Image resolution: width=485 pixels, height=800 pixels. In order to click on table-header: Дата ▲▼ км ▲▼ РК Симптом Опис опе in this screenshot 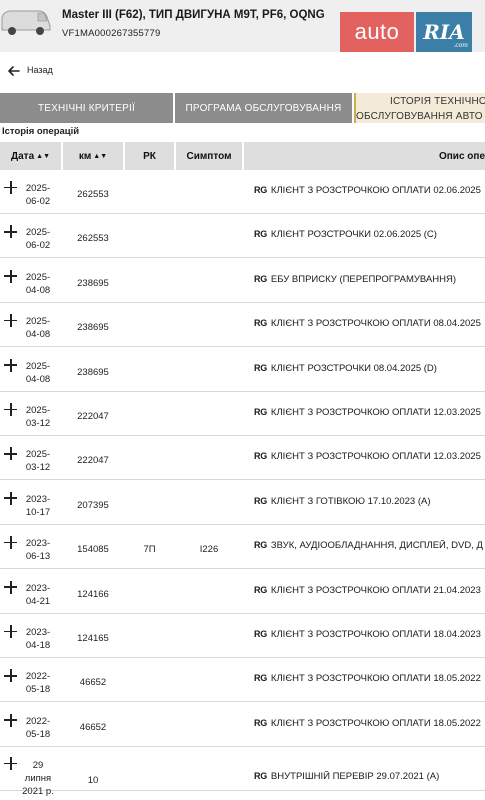, I will do `click(242, 156)`.